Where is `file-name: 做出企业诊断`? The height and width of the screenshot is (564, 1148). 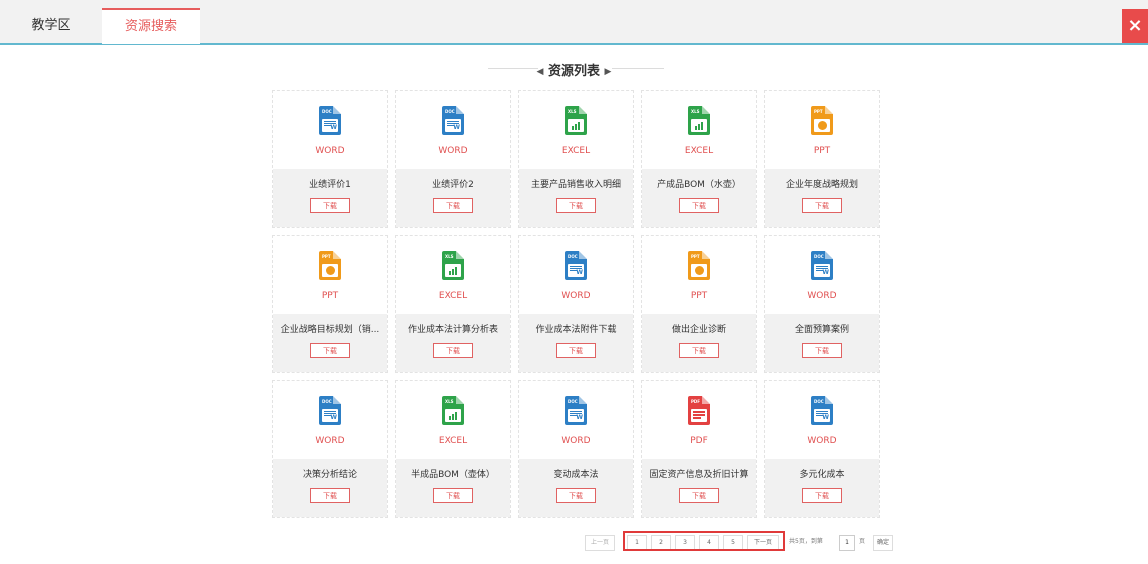 file-name: 做出企业诊断 is located at coordinates (698, 330).